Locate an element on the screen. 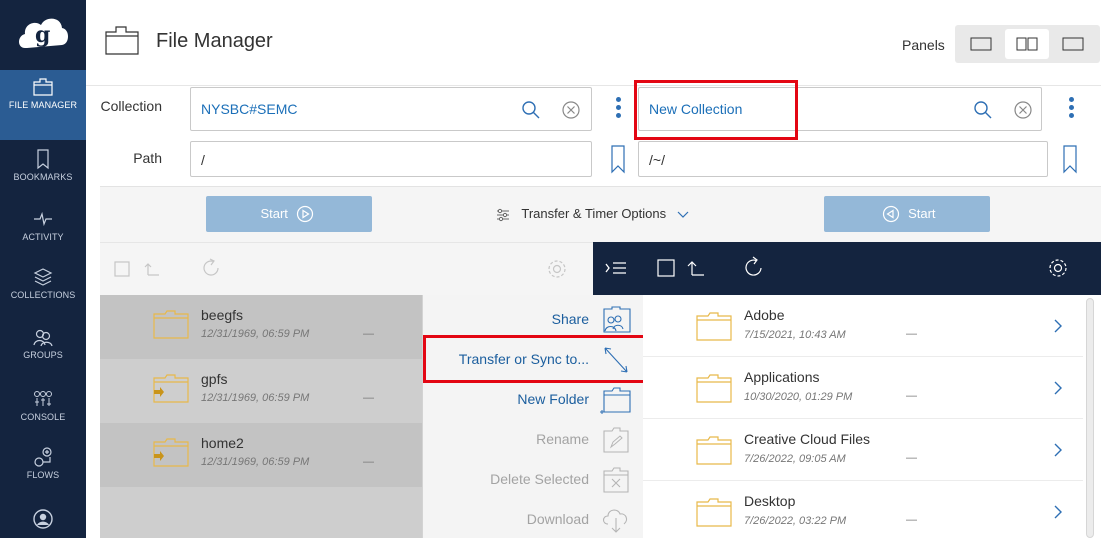 Image resolution: width=1101 pixels, height=538 pixels. transfer-options-toggle: Transfer & Timer Options is located at coordinates (597, 214).